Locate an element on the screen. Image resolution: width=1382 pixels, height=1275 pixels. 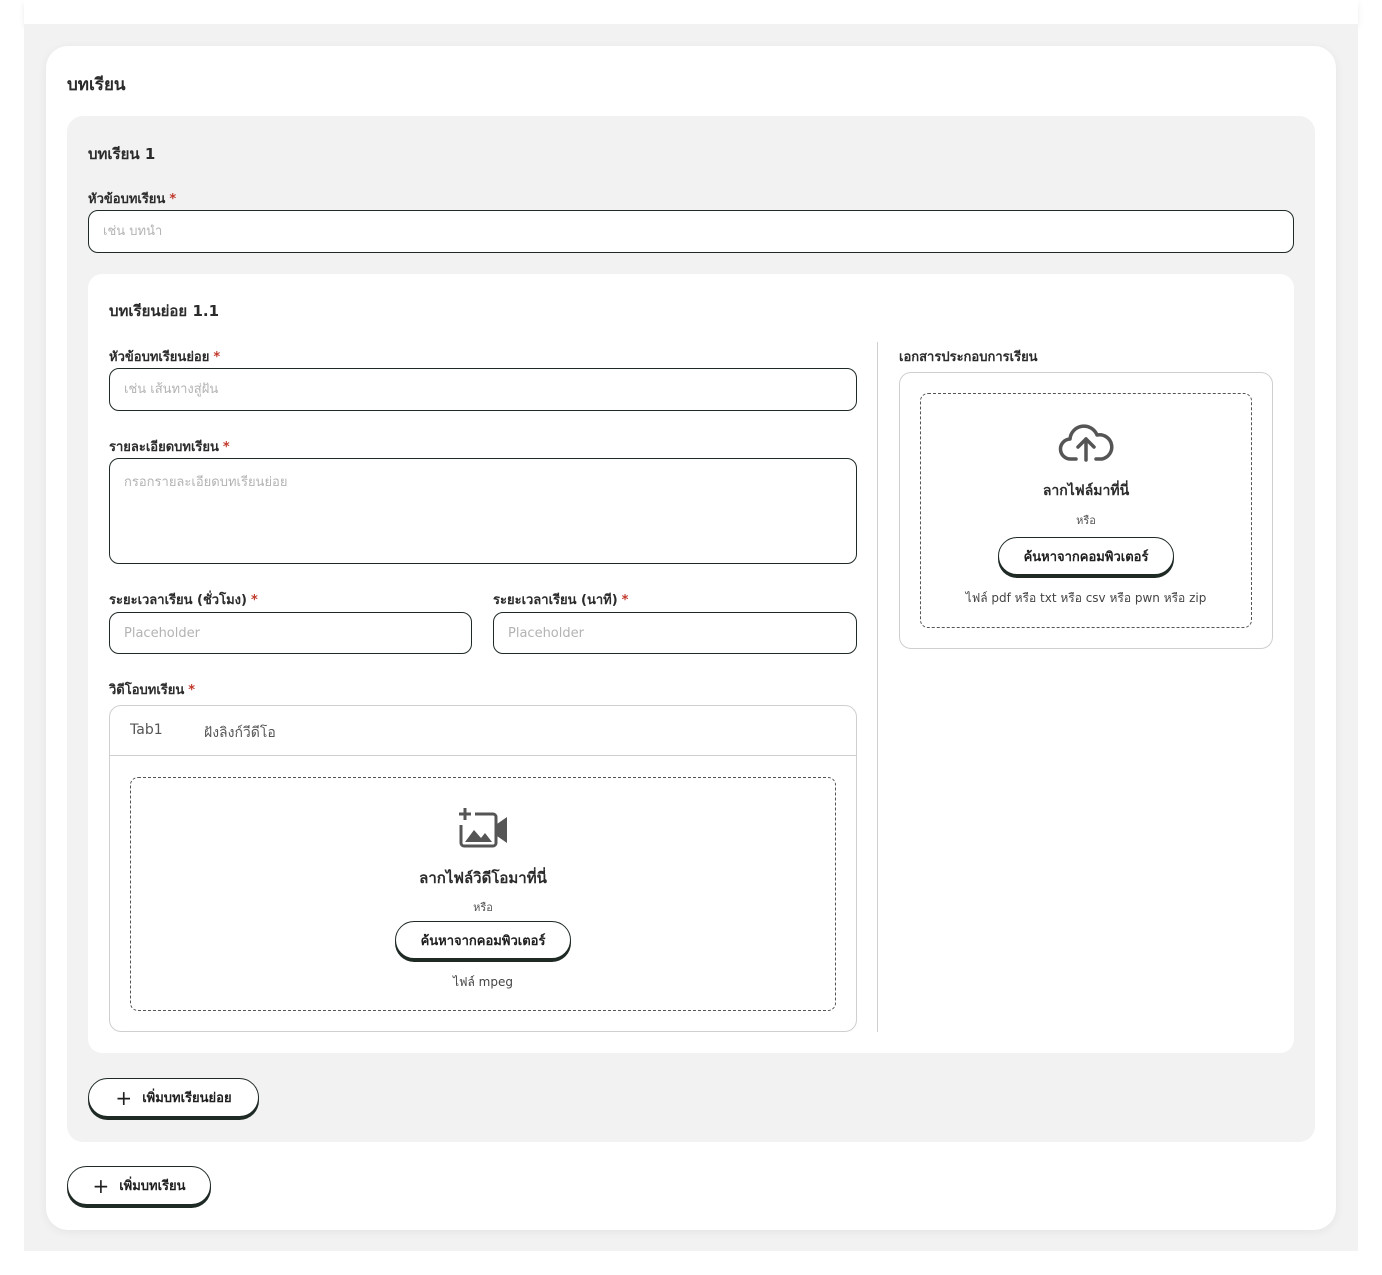
duration-hours-input is located at coordinates (290, 633).